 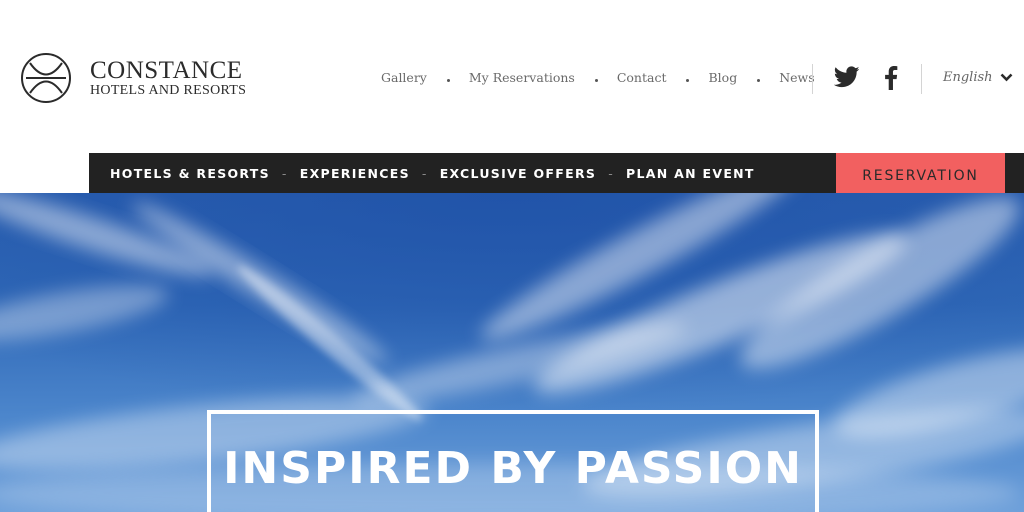 I want to click on nav-experiences: EXPERIENCES, so click(x=355, y=173).